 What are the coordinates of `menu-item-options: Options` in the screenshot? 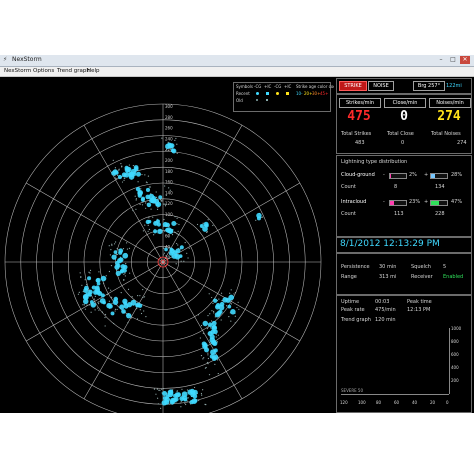 It's located at (43, 71).